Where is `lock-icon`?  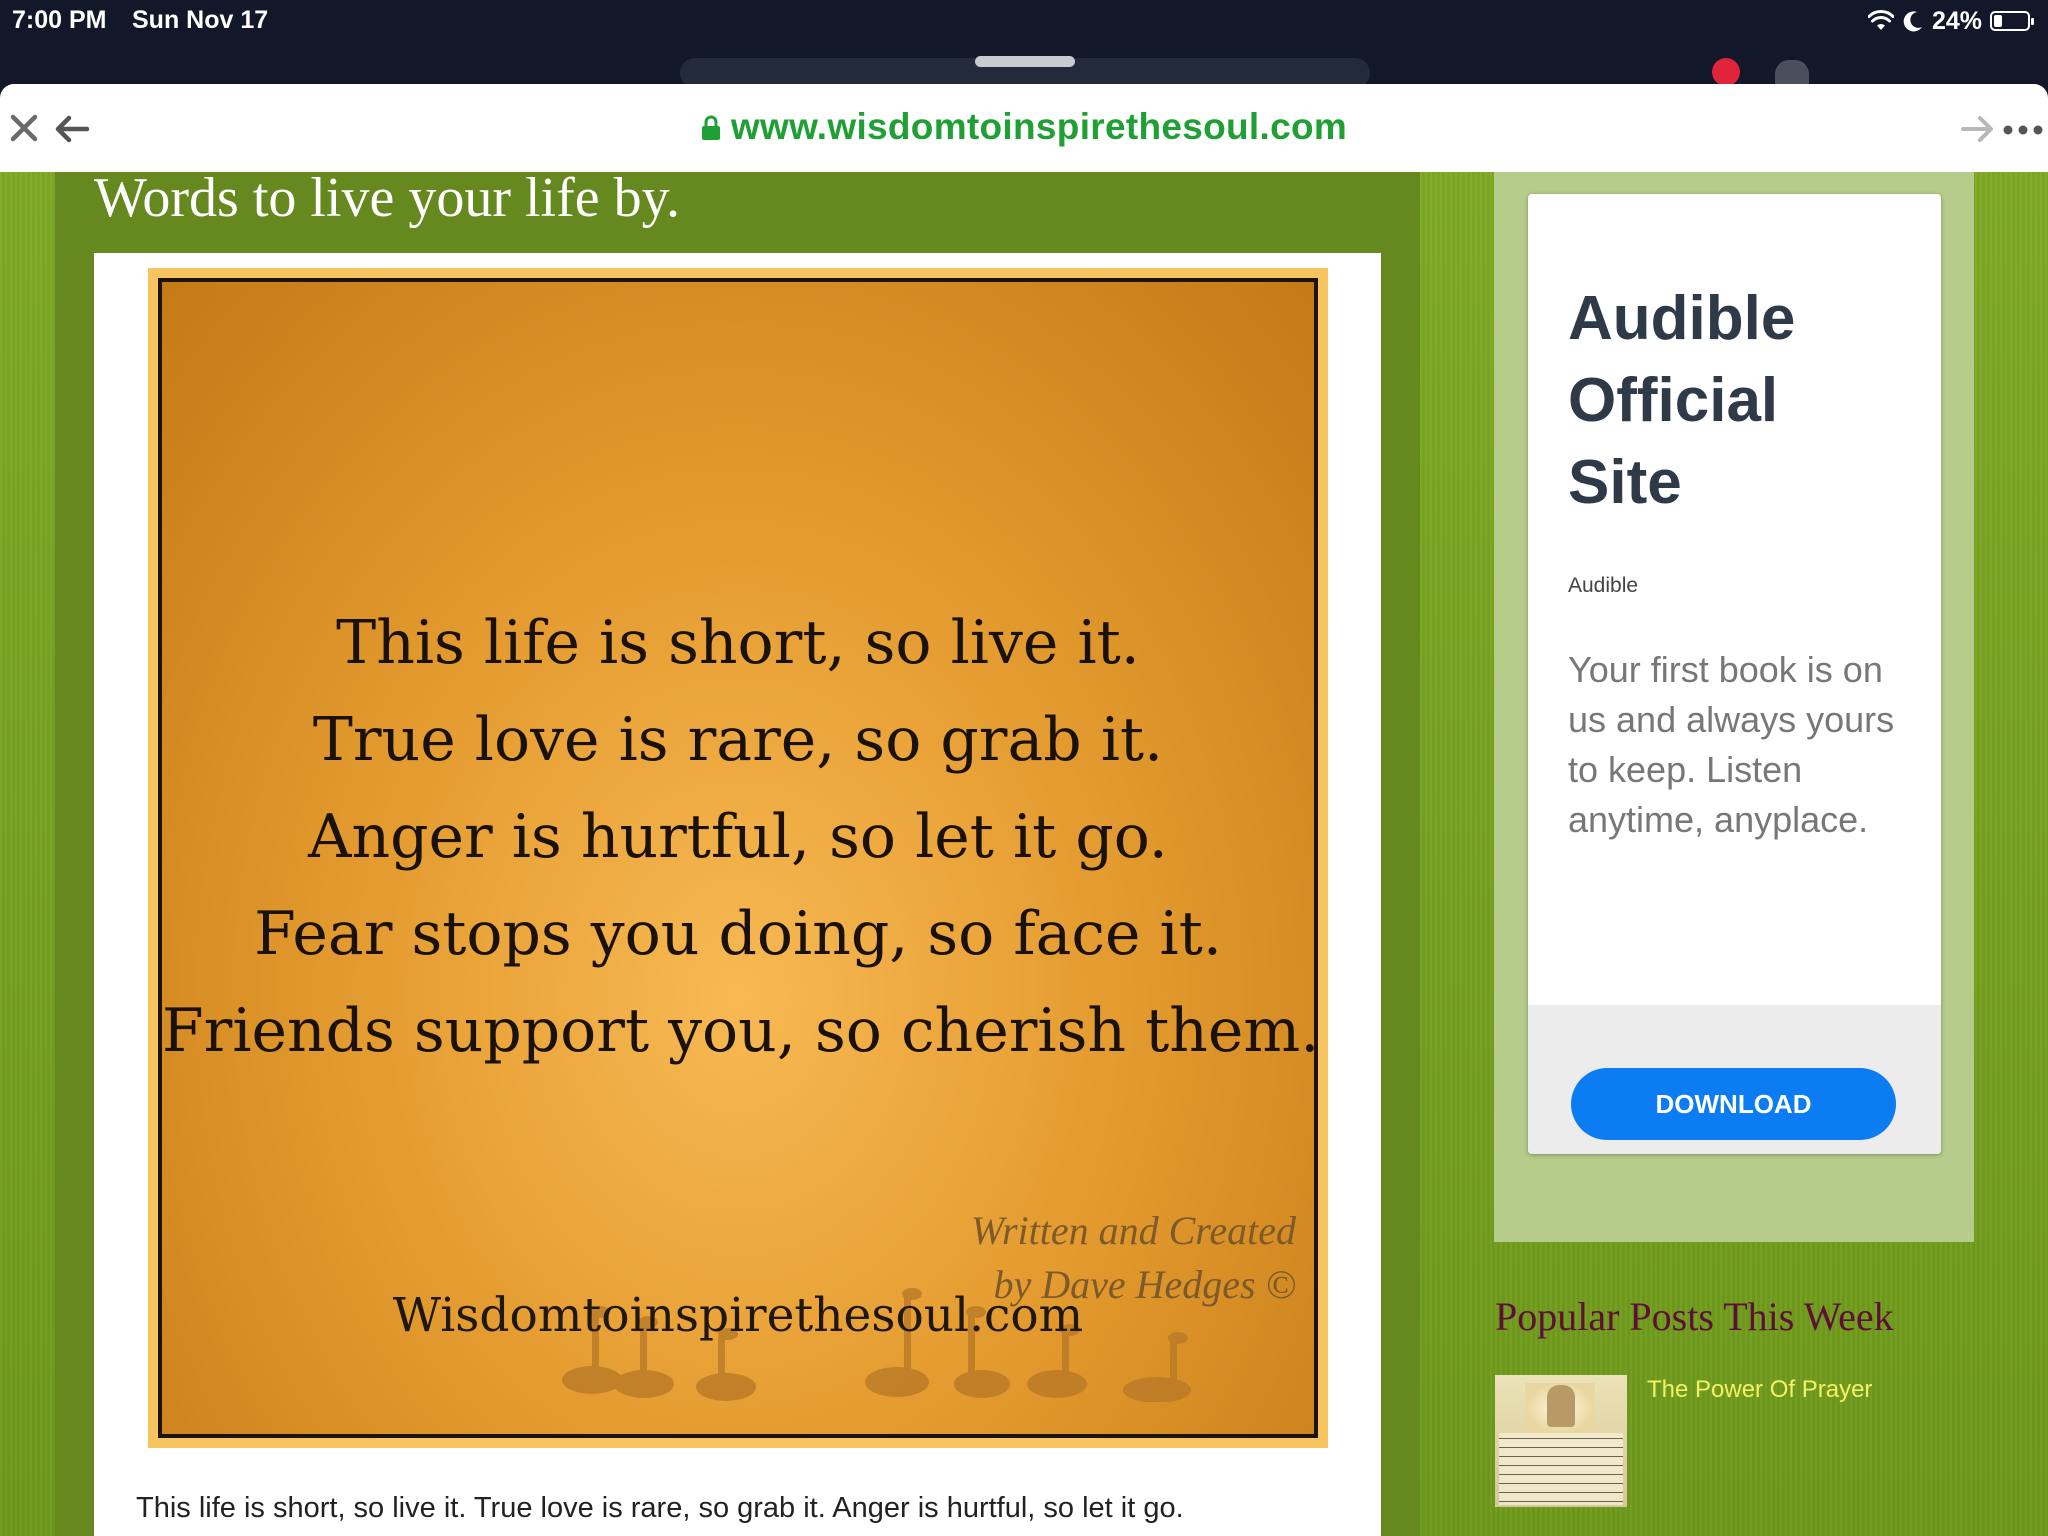 lock-icon is located at coordinates (710, 127).